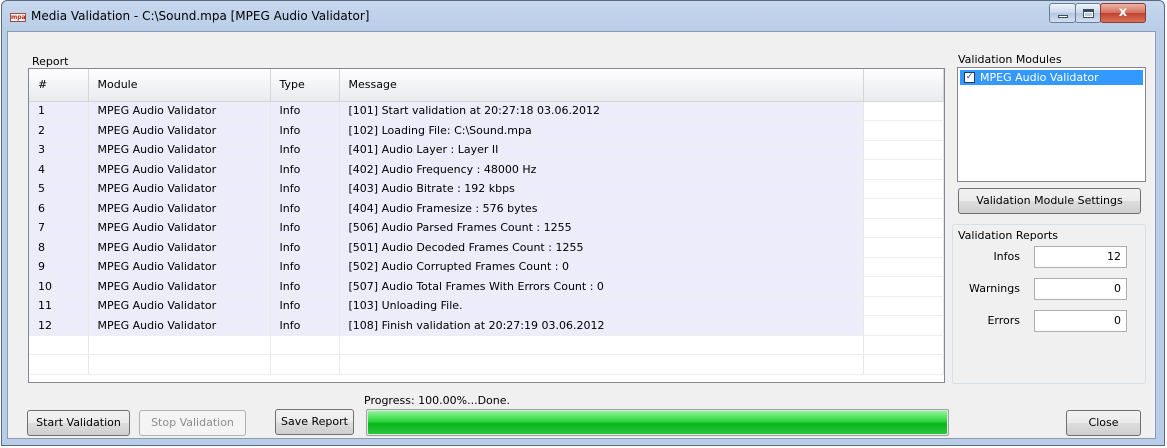 The image size is (1167, 448). I want to click on cell-message: [501] Audio Decoded Frames Count : 1255, so click(601, 247).